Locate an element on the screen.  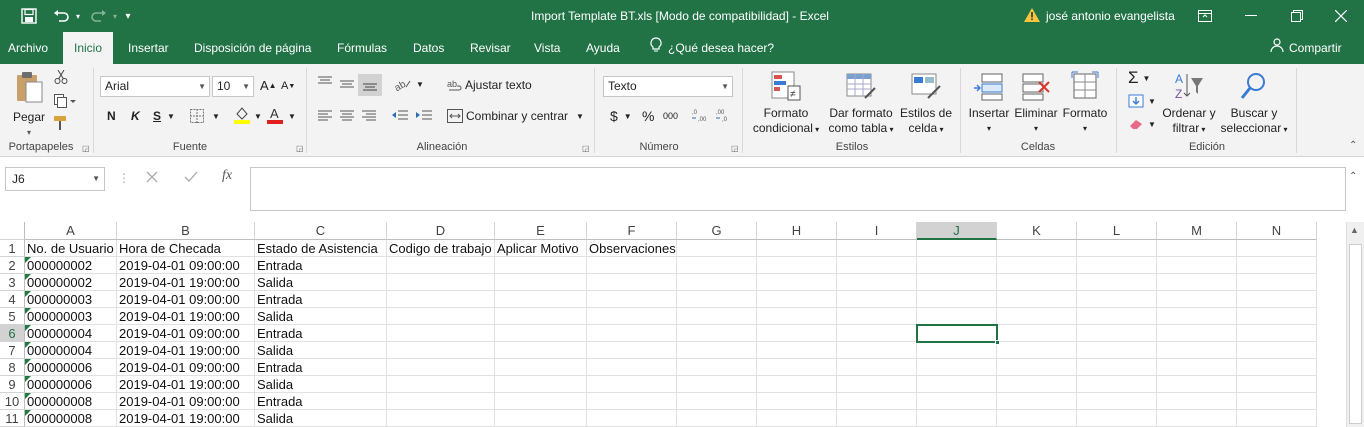
cell-f8 is located at coordinates (632, 367).